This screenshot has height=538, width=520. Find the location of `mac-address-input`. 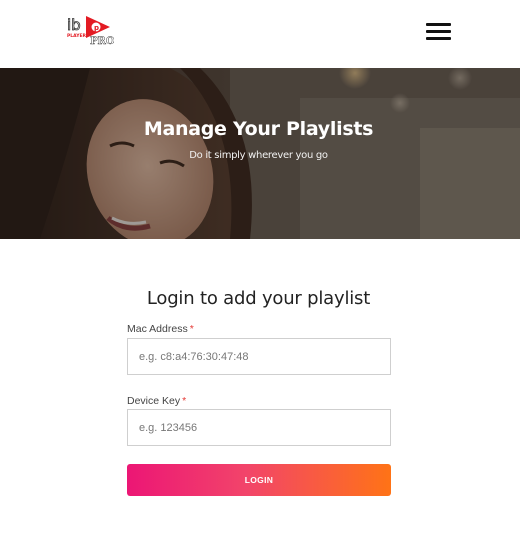

mac-address-input is located at coordinates (259, 356).